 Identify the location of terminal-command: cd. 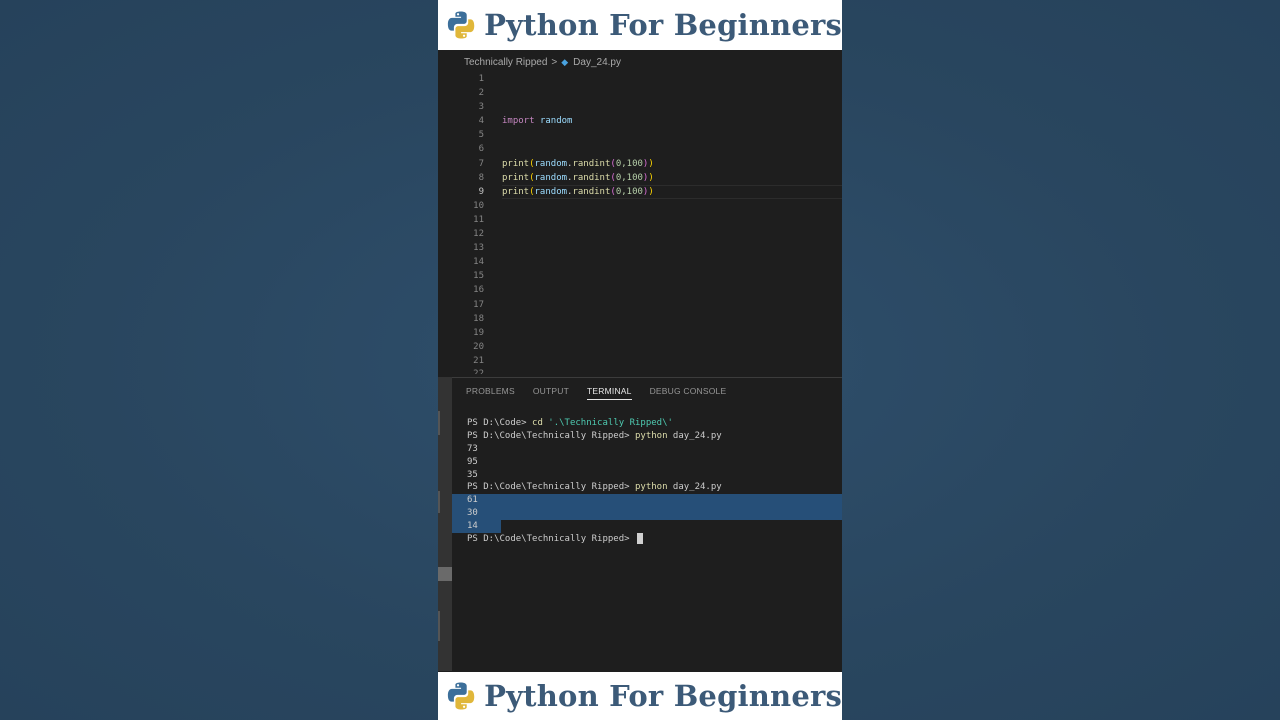
(537, 423).